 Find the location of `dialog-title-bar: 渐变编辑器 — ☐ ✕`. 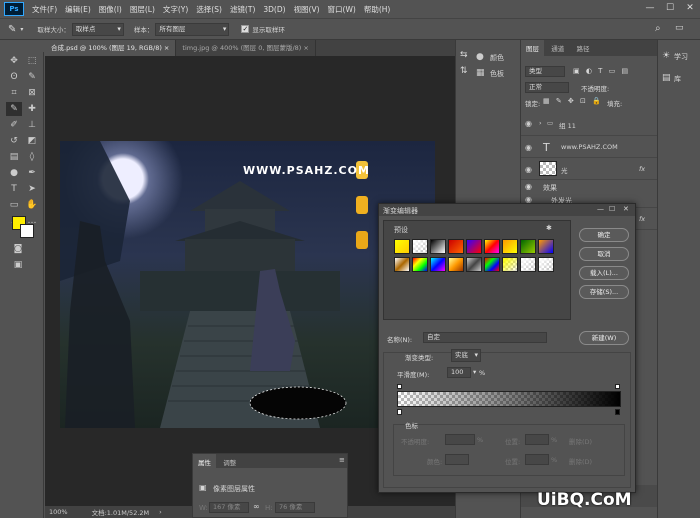

dialog-title-bar: 渐变编辑器 — ☐ ✕ is located at coordinates (507, 210).